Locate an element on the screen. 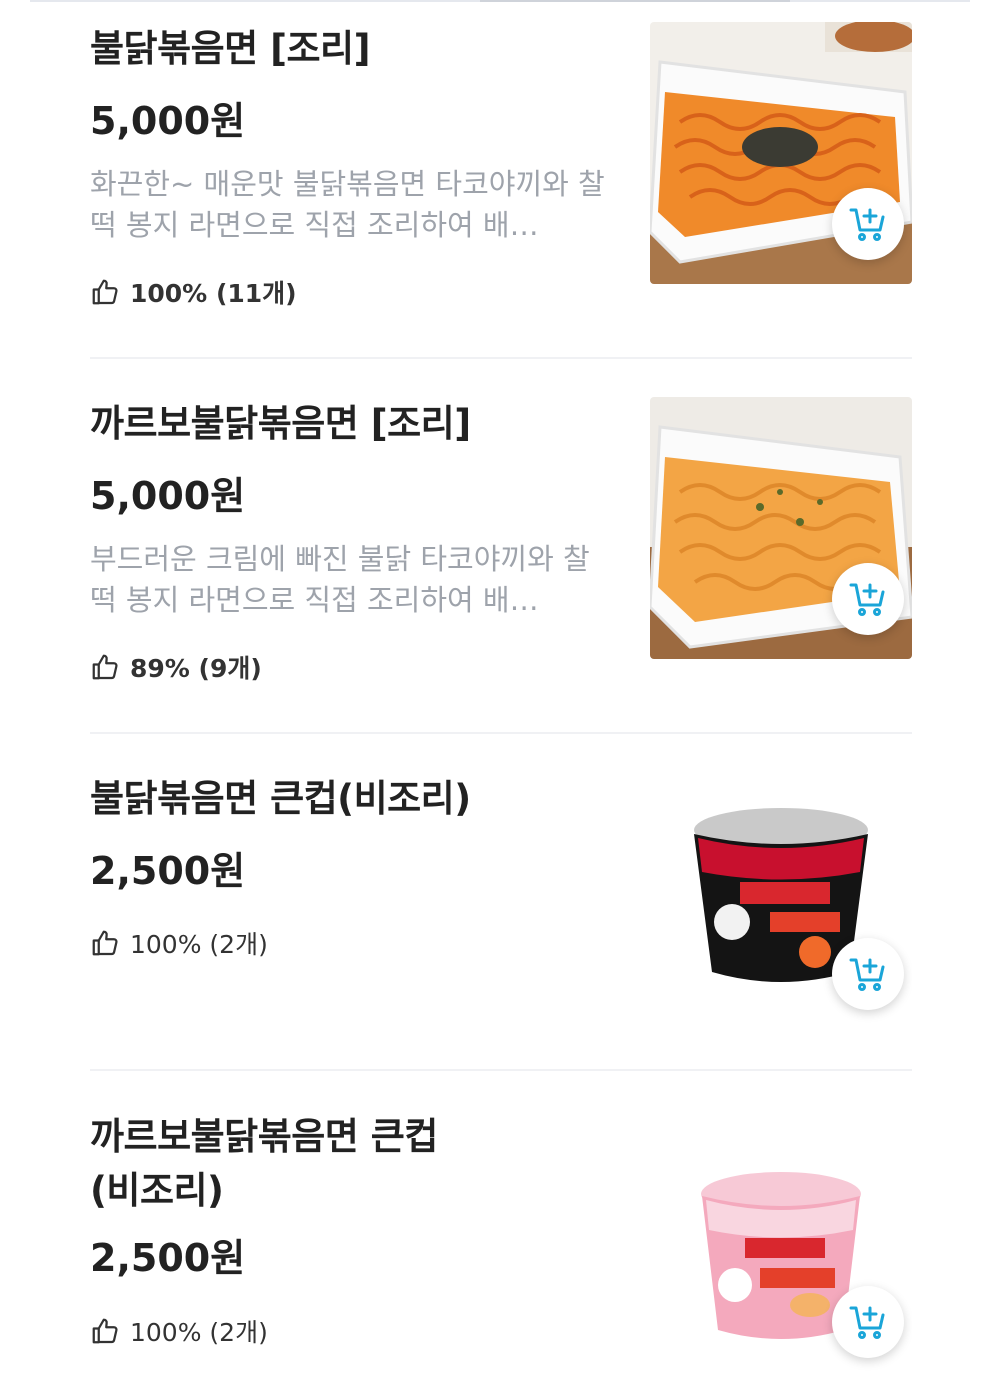  item-rating: 89% (9개) is located at coordinates (176, 667).